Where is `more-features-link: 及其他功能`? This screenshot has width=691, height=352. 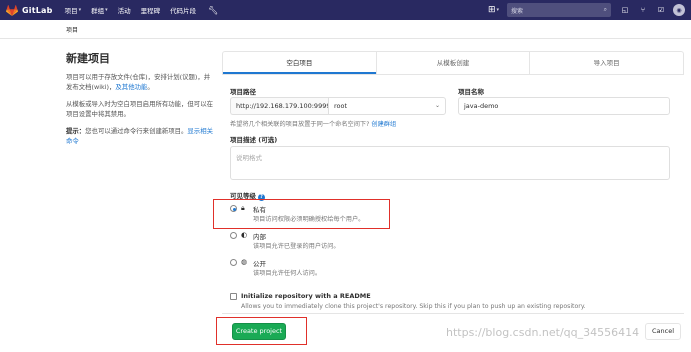
more-features-link: 及其他功能 is located at coordinates (131, 87).